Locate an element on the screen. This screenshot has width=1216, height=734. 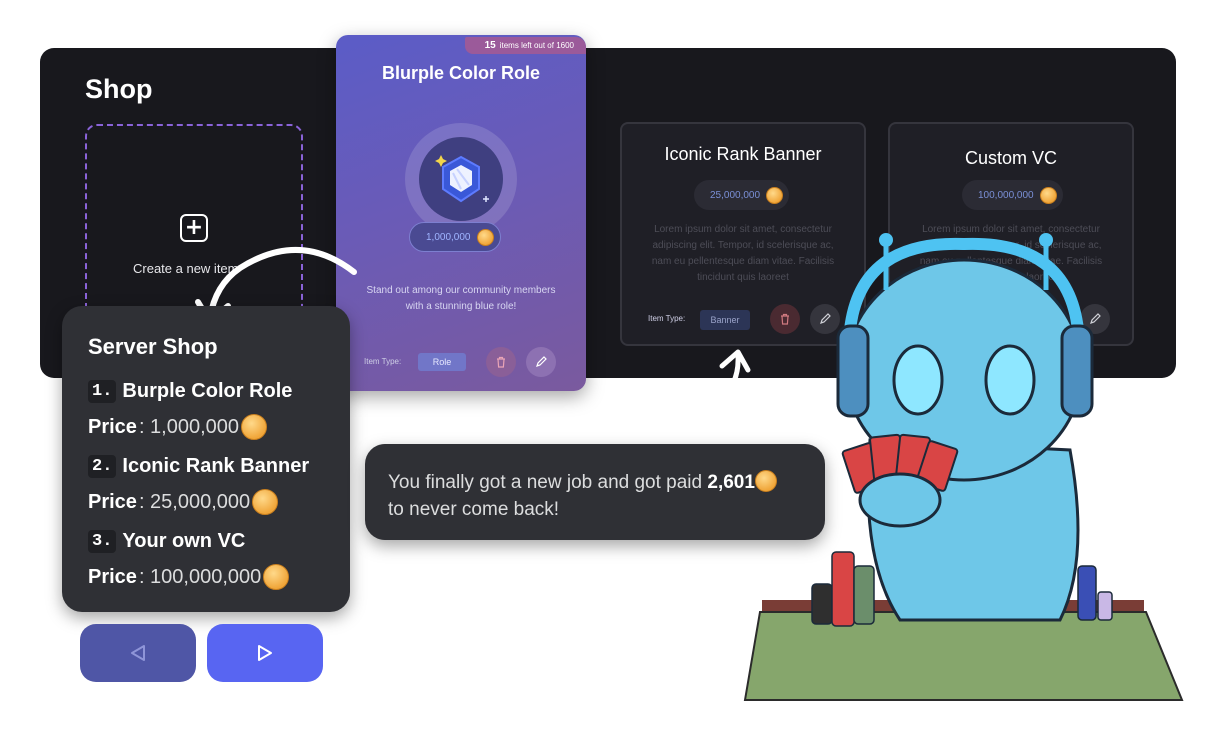
shop-list-item: 1. Burple Color Role is located at coordinates (190, 391).